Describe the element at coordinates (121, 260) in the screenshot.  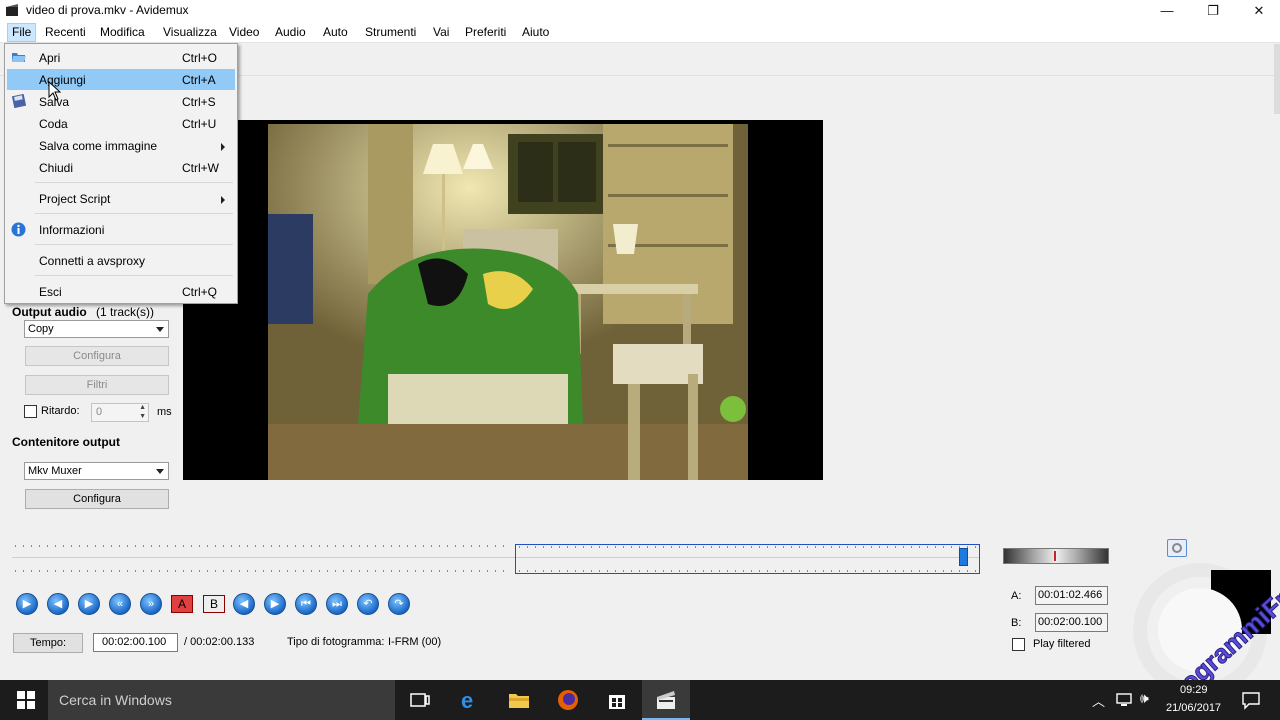
I see `menu-item-connetti-avsproxy: Connetti a avsproxy` at that location.